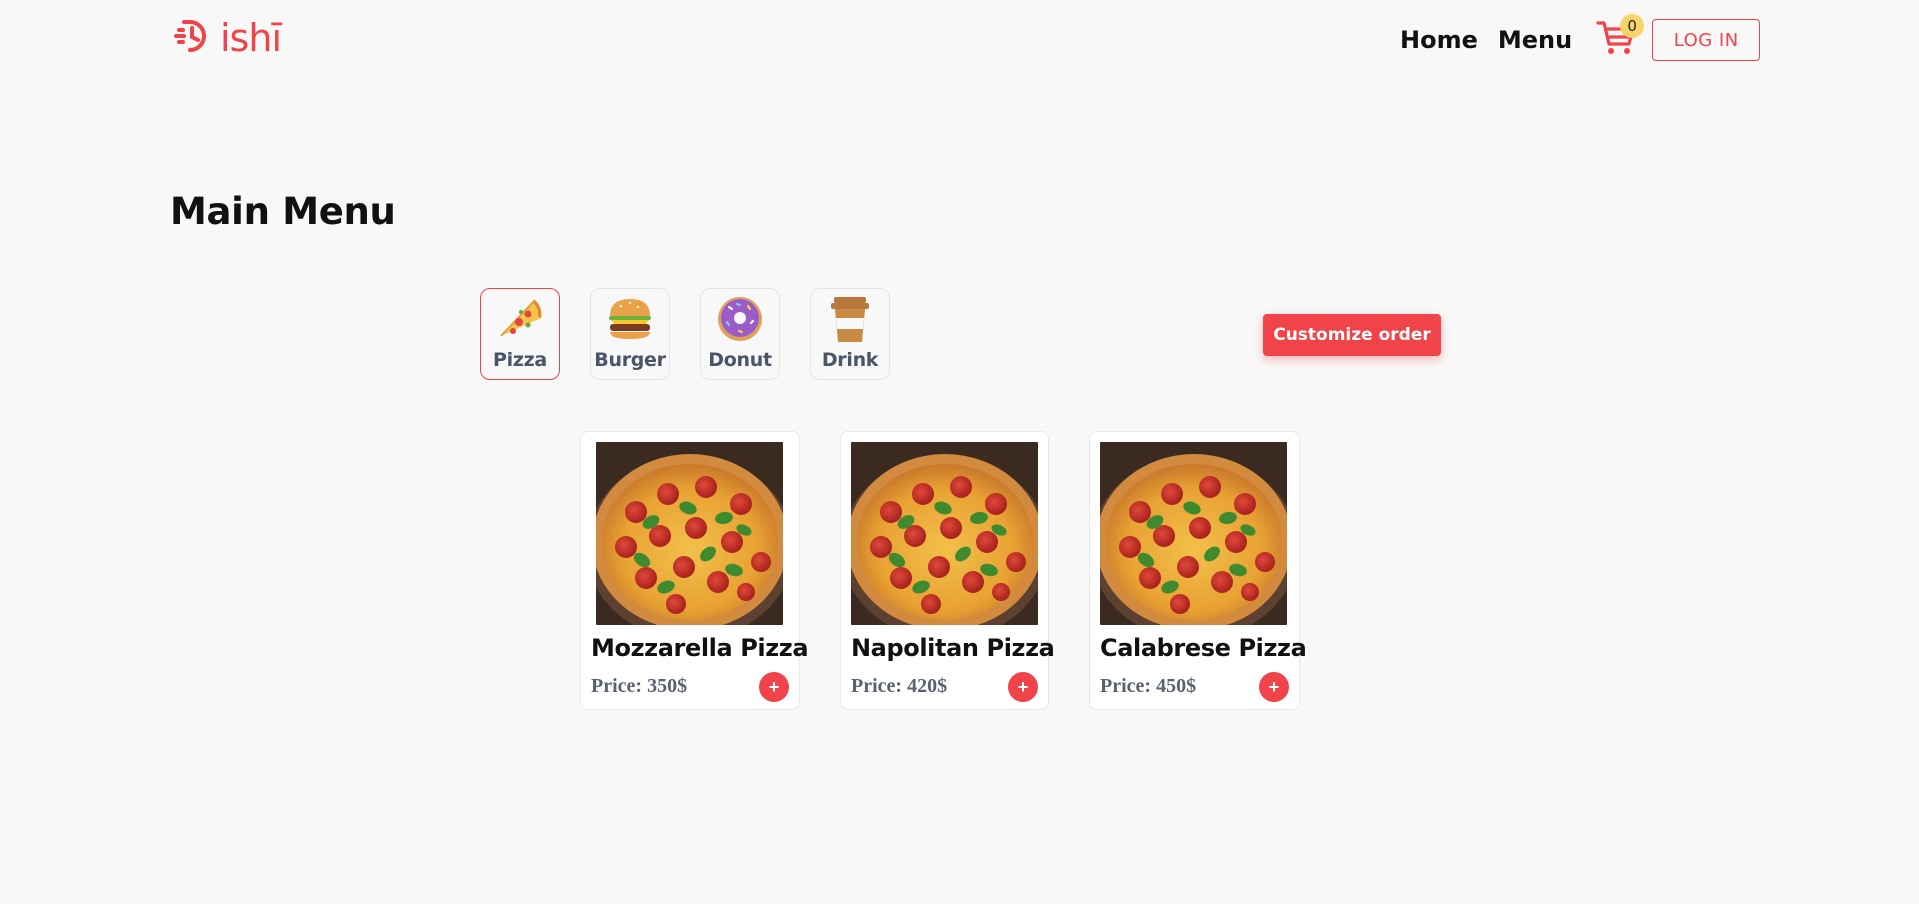 The height and width of the screenshot is (904, 1919). Describe the element at coordinates (899, 686) in the screenshot. I see `product-price: Price: 420$` at that location.